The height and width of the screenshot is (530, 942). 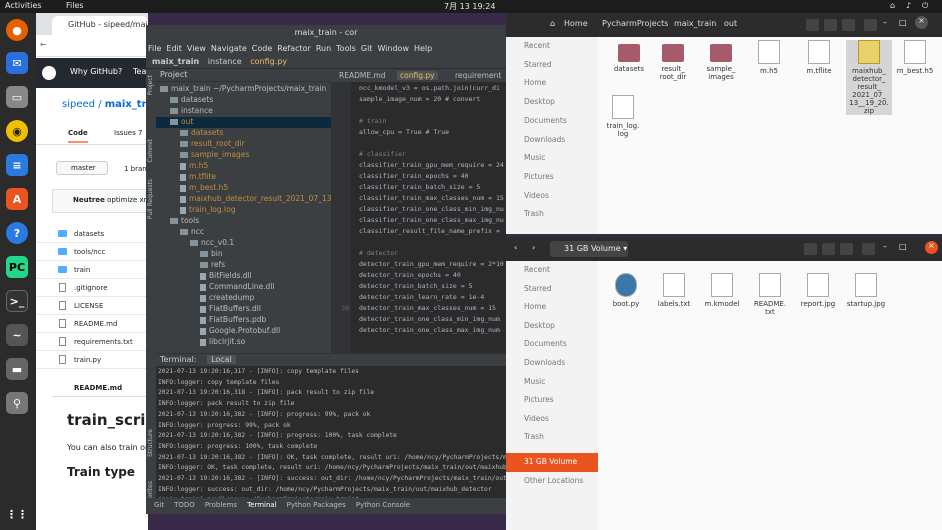 I want to click on browser-tab: GitHub - sipeed/maix_tr, so click(x=100, y=25).